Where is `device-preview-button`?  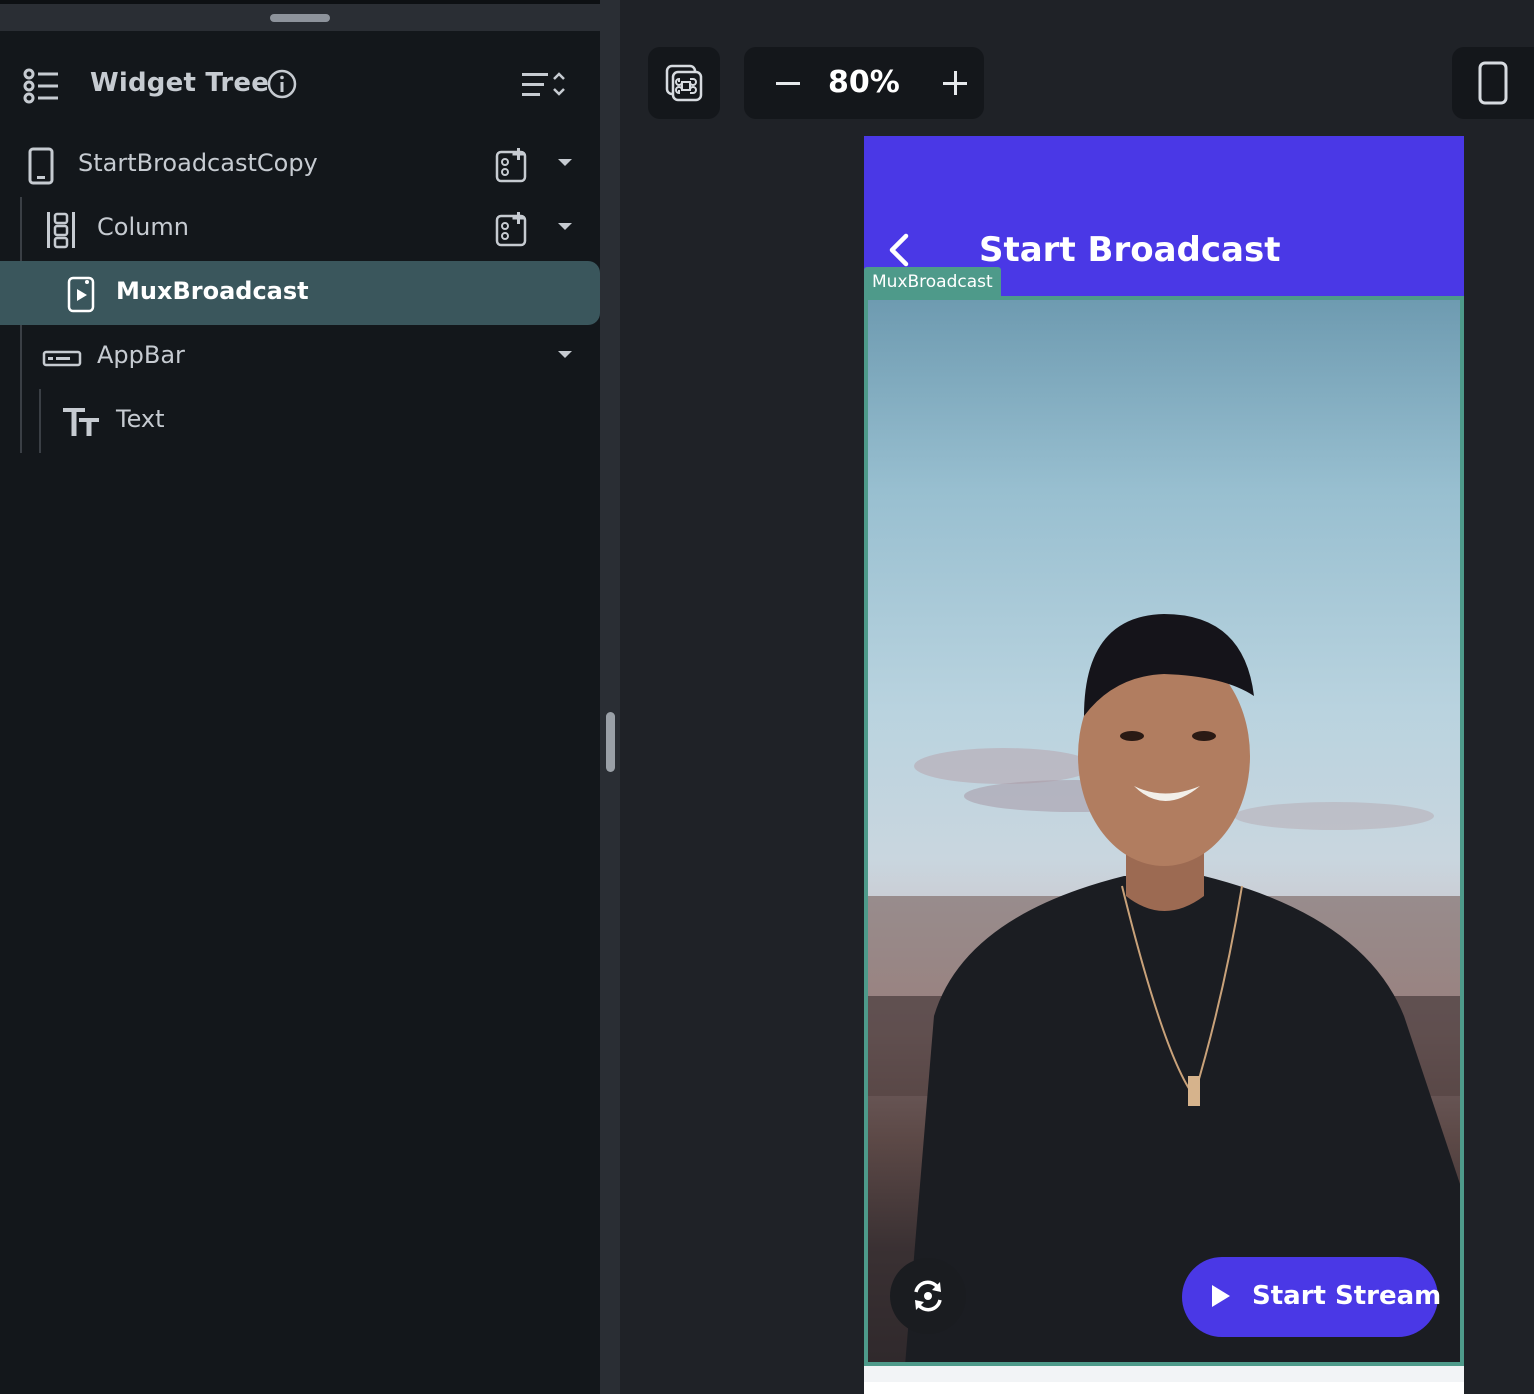 device-preview-button is located at coordinates (1493, 83).